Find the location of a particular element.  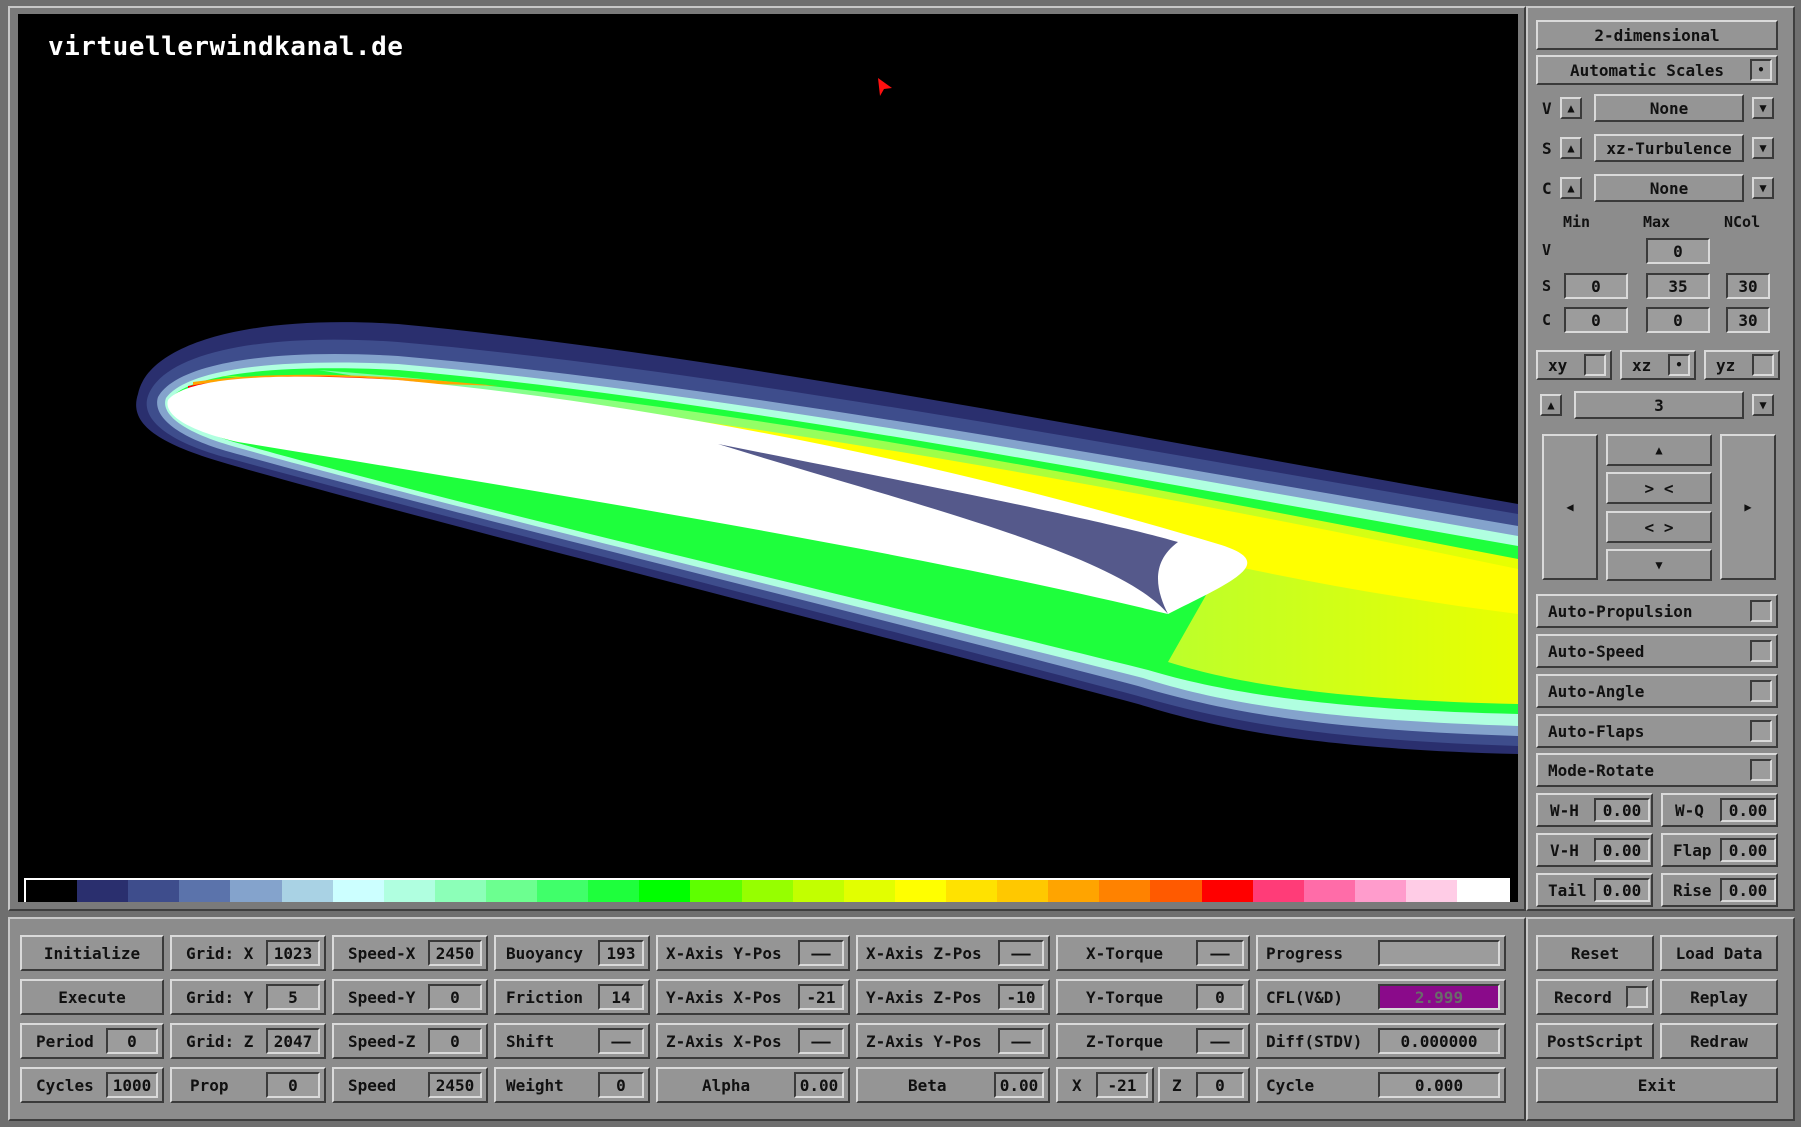

auto-speed-toggle: Auto-Speed is located at coordinates (1657, 651).